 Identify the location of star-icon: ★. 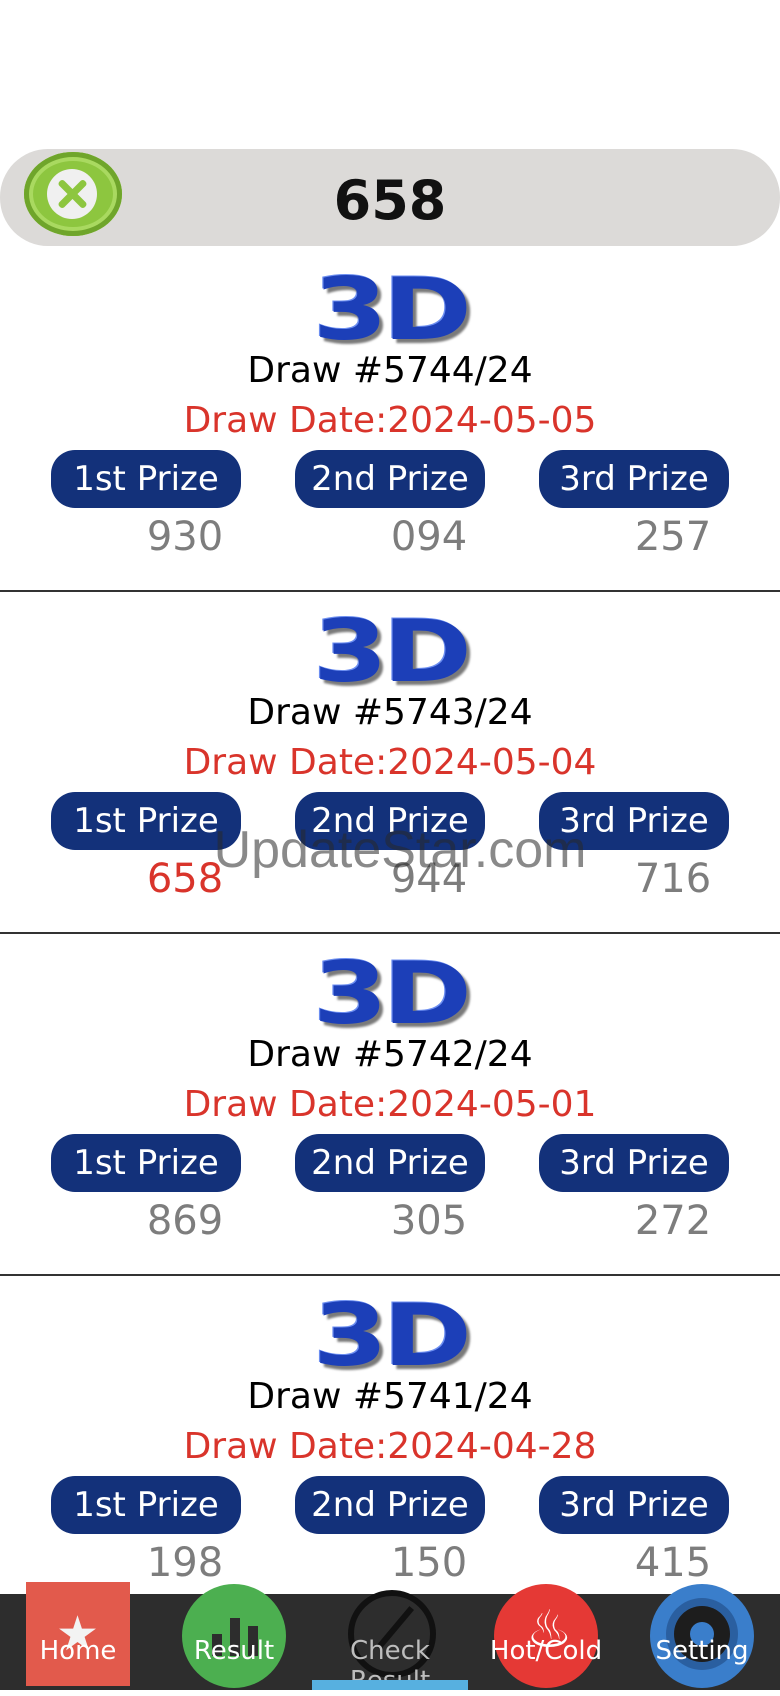
(78, 1634).